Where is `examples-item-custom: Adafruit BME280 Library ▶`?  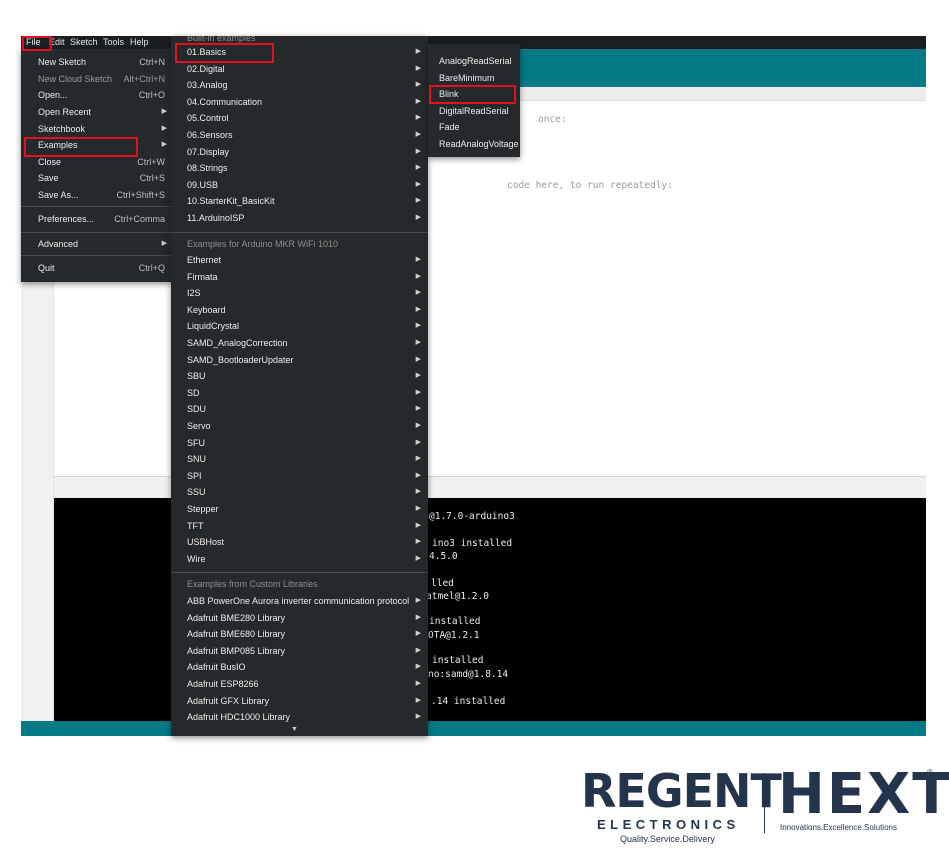
examples-item-custom: Adafruit BME280 Library ▶ is located at coordinates (299, 618).